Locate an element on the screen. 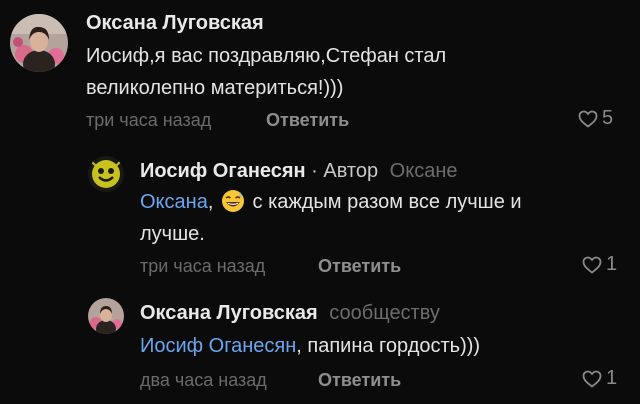 This screenshot has width=640, height=404. timestamp: два часа назад is located at coordinates (203, 380).